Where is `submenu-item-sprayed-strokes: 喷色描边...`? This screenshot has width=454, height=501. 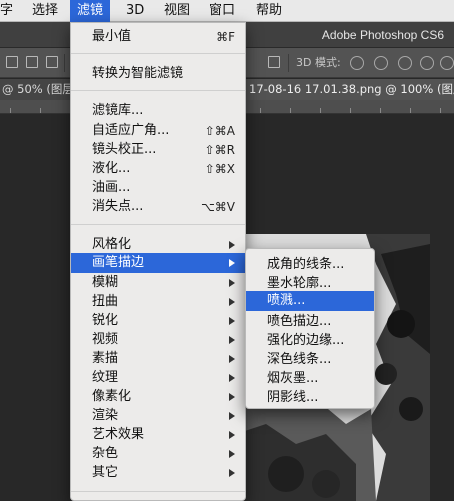 submenu-item-sprayed-strokes: 喷色描边... is located at coordinates (310, 322).